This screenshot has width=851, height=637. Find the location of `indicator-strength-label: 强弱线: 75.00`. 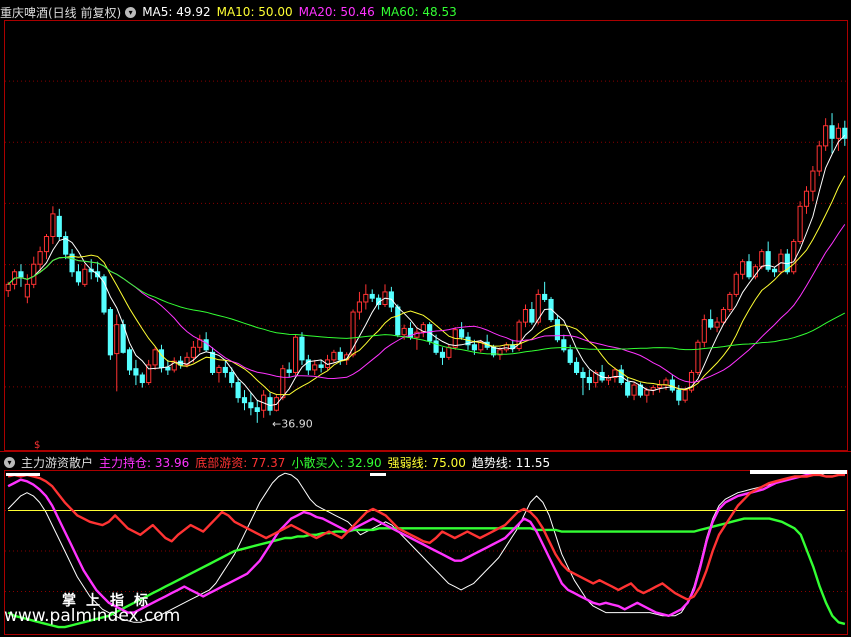

indicator-strength-label: 强弱线: 75.00 is located at coordinates (426, 462).